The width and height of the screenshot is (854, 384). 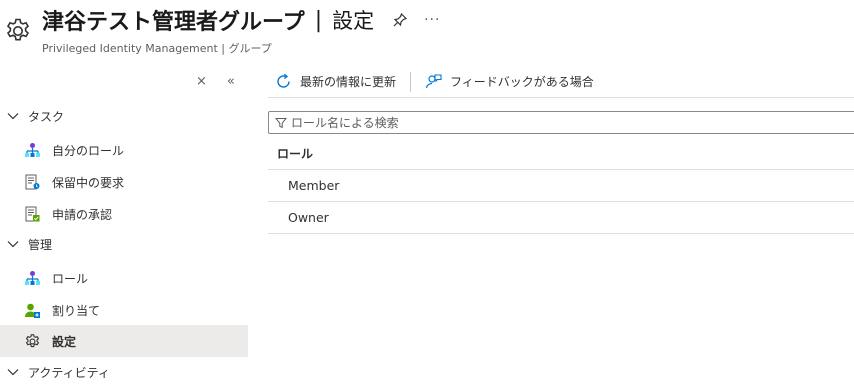 I want to click on sidebar-group-tasks: タスク, so click(x=124, y=116).